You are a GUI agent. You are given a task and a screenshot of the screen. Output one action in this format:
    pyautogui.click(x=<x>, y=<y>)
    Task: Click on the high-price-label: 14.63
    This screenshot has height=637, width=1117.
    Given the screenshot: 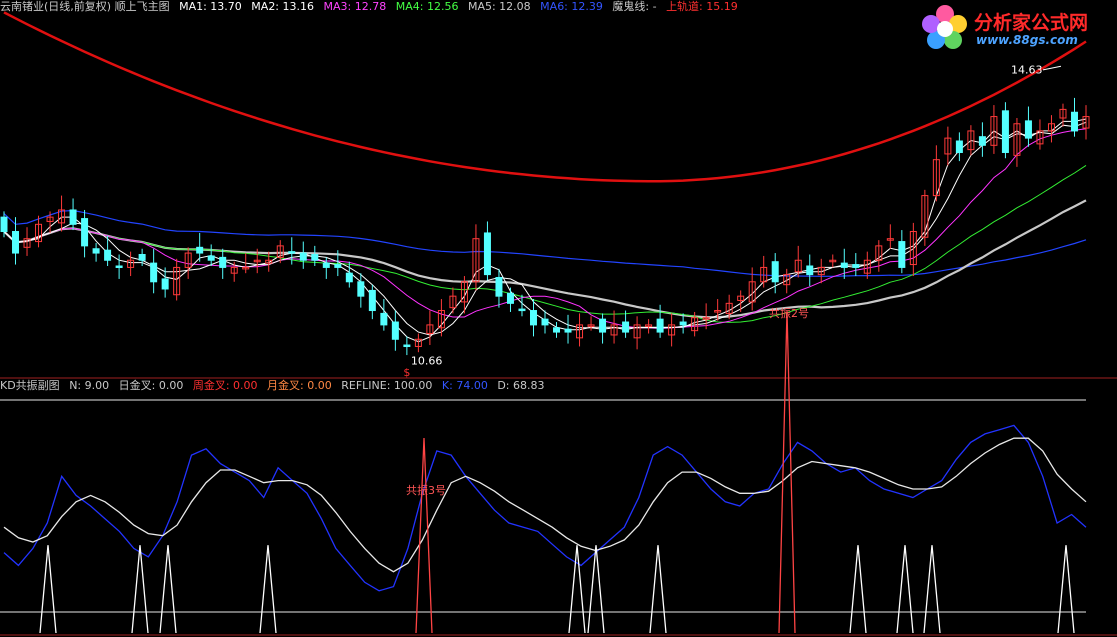 What is the action you would take?
    pyautogui.click(x=1027, y=69)
    